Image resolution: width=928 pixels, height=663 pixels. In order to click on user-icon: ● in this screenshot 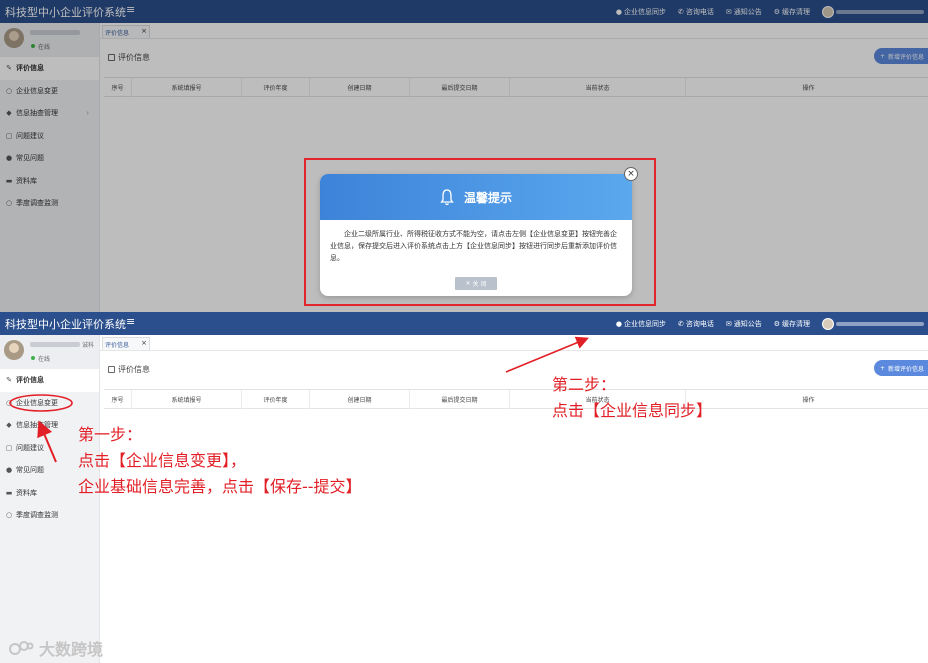, I will do `click(618, 323)`.